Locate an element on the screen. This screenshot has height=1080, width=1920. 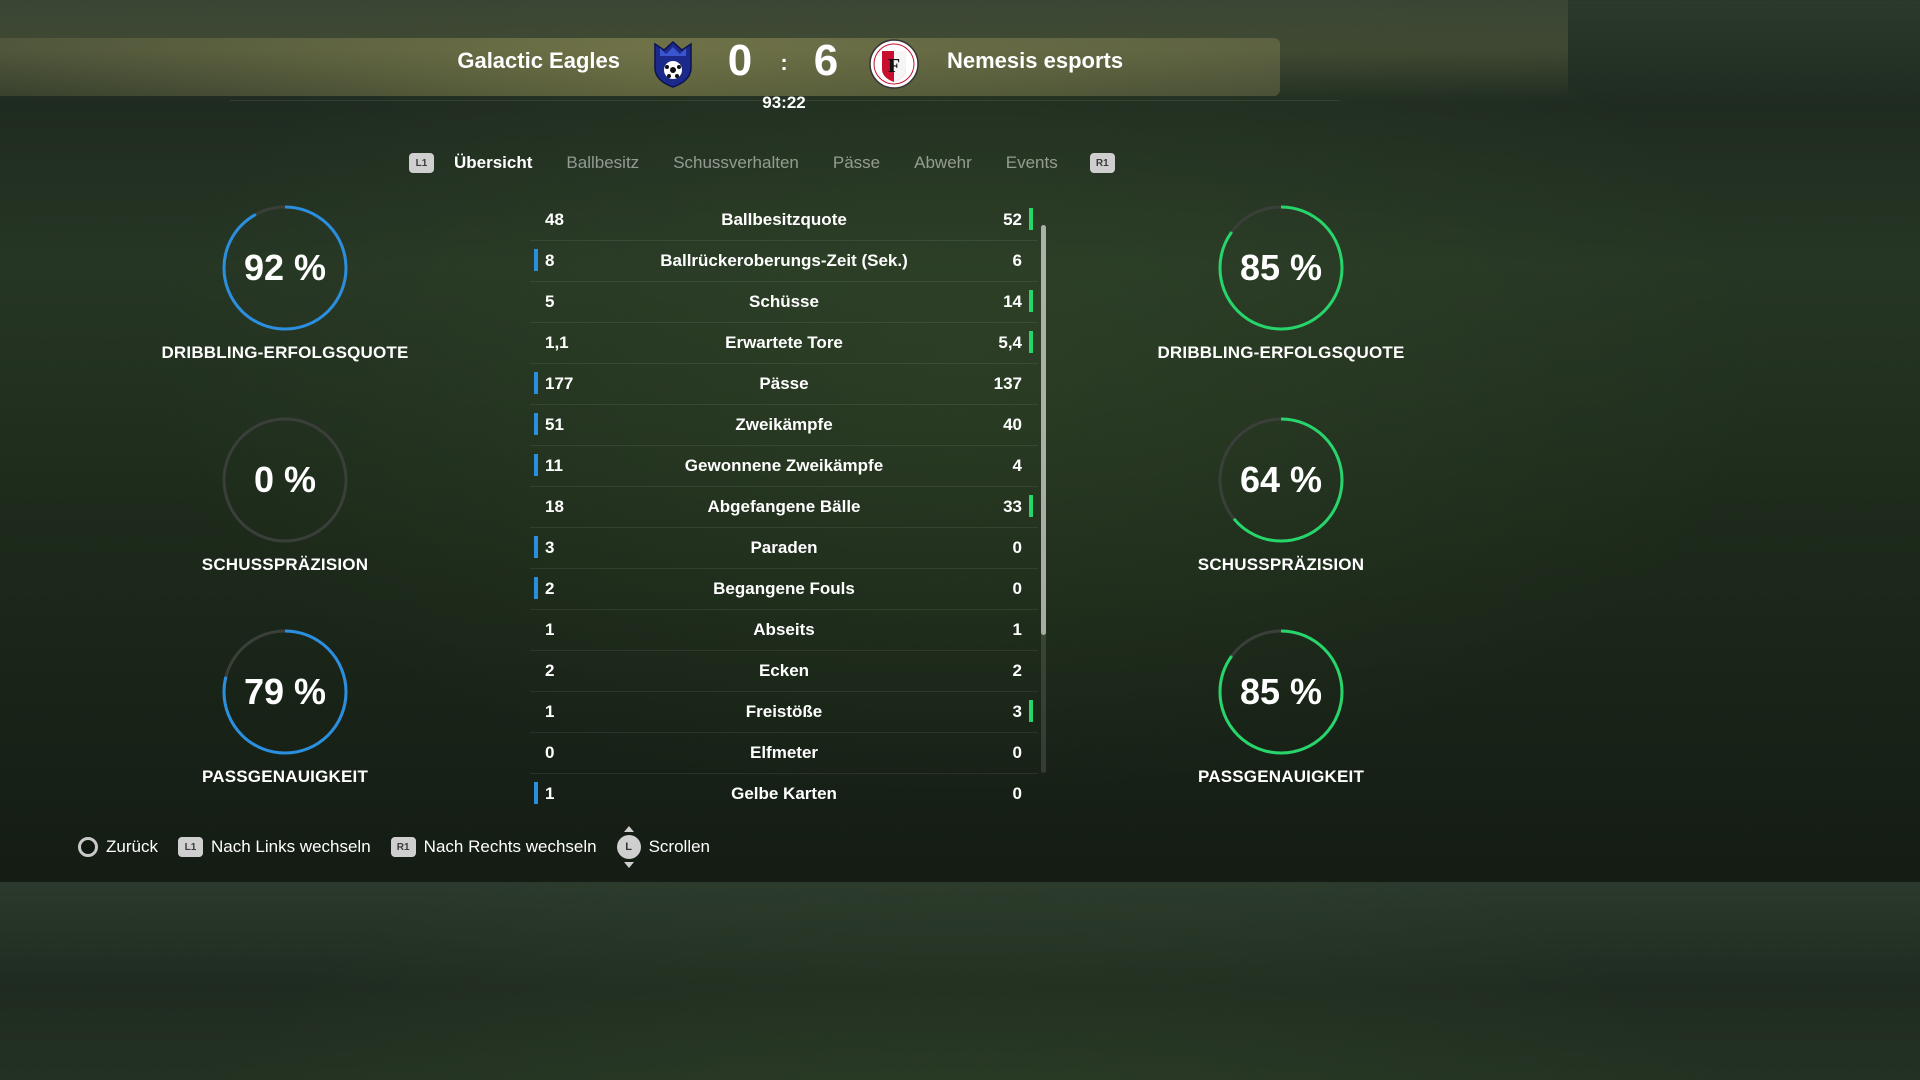
scroll-hint: L Scrollen is located at coordinates (663, 847).